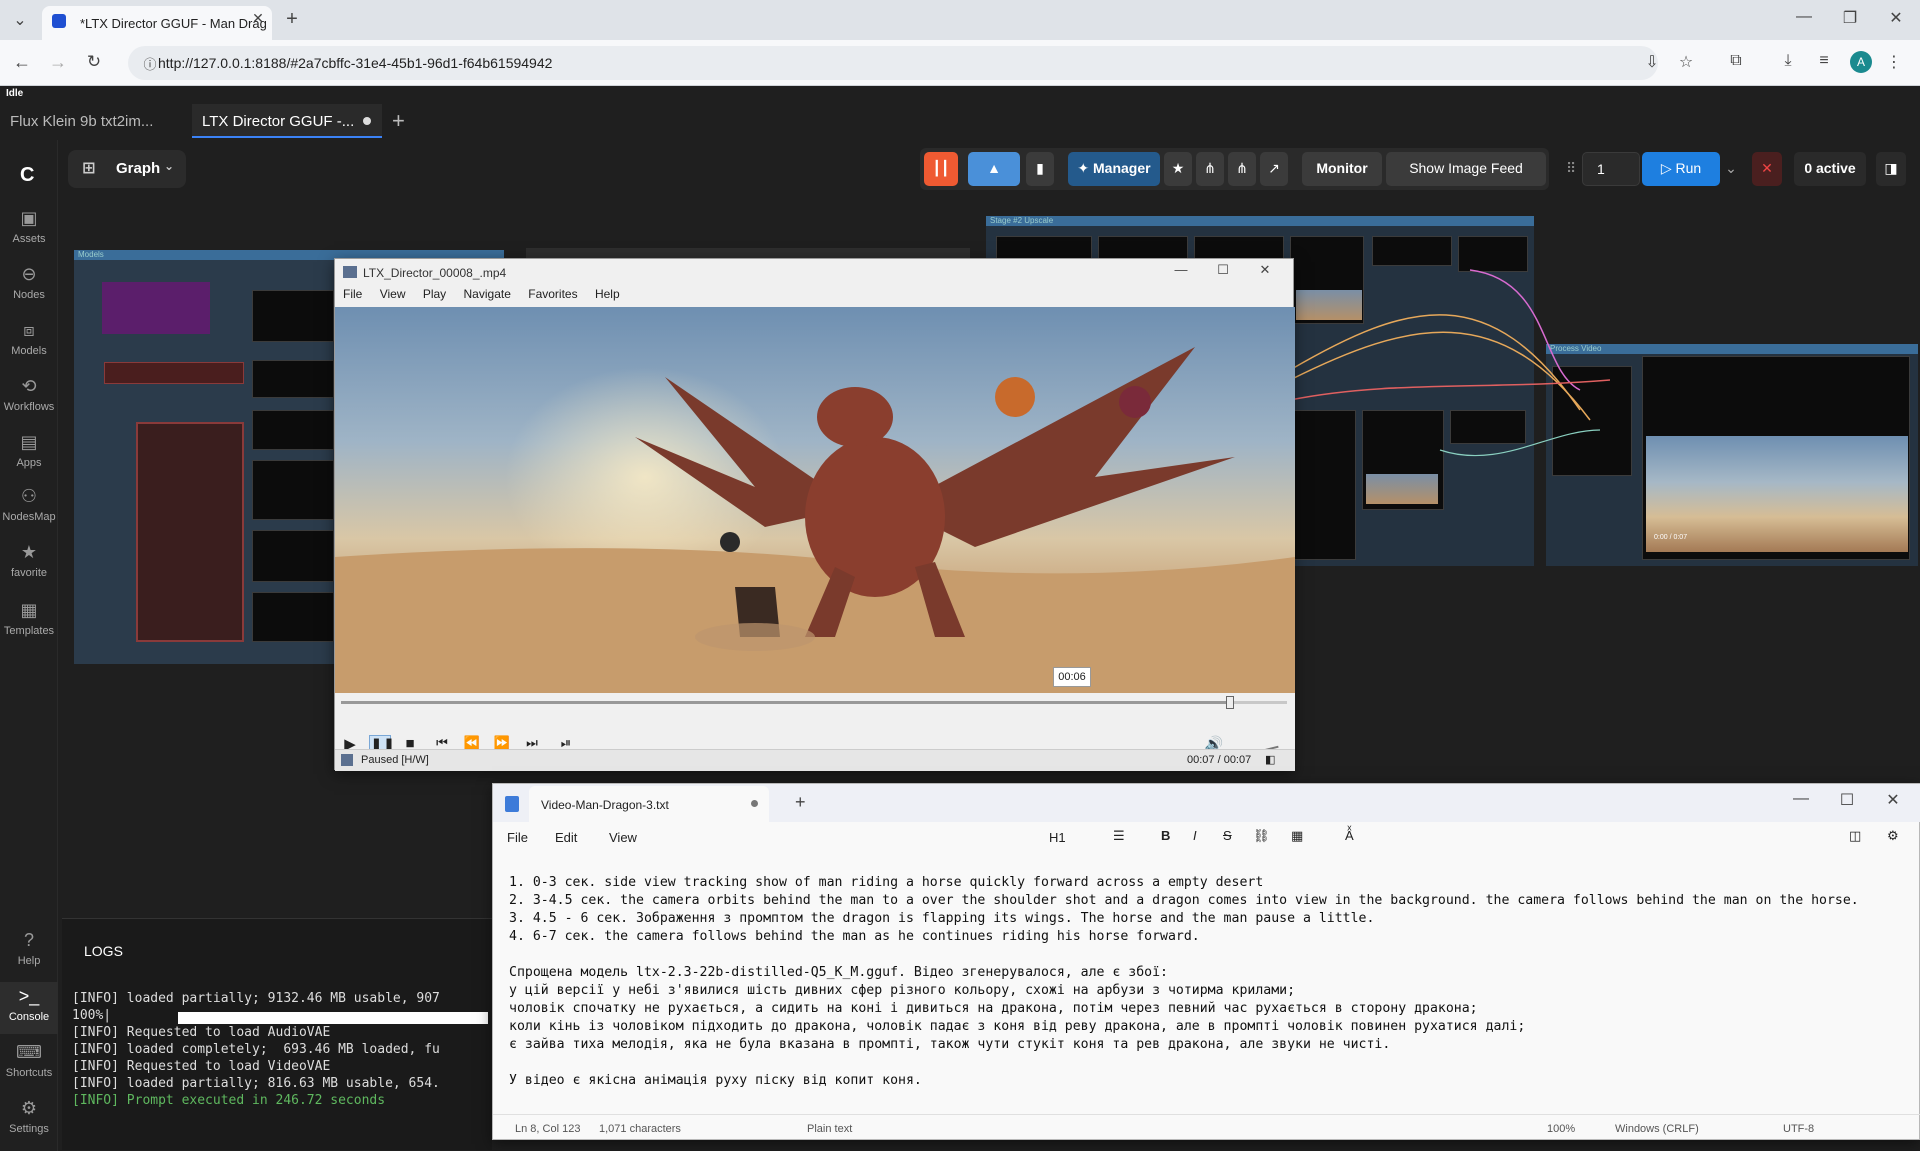 This screenshot has height=1151, width=1920. What do you see at coordinates (994, 169) in the screenshot?
I see `crystools-icon: ▲` at bounding box center [994, 169].